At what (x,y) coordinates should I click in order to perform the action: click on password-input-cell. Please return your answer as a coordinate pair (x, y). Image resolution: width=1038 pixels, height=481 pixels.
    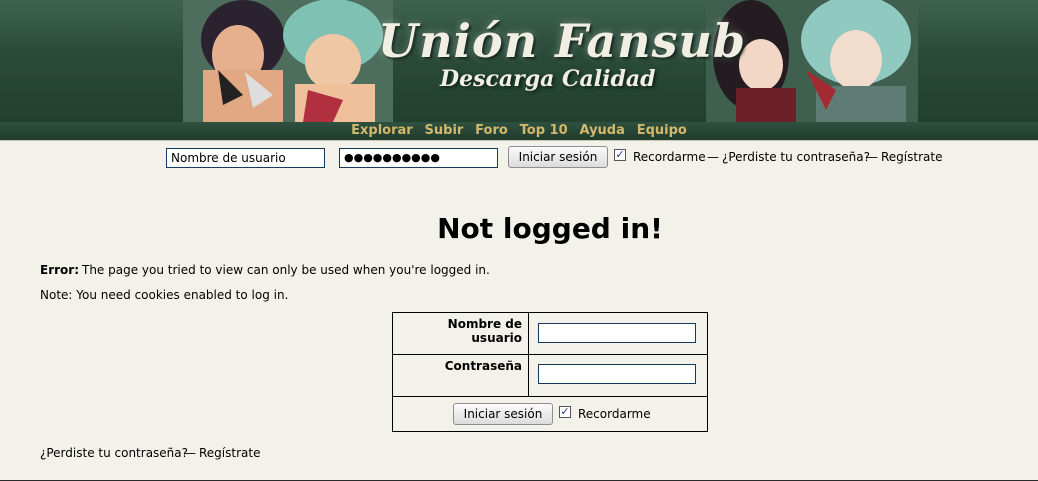
    Looking at the image, I should click on (618, 376).